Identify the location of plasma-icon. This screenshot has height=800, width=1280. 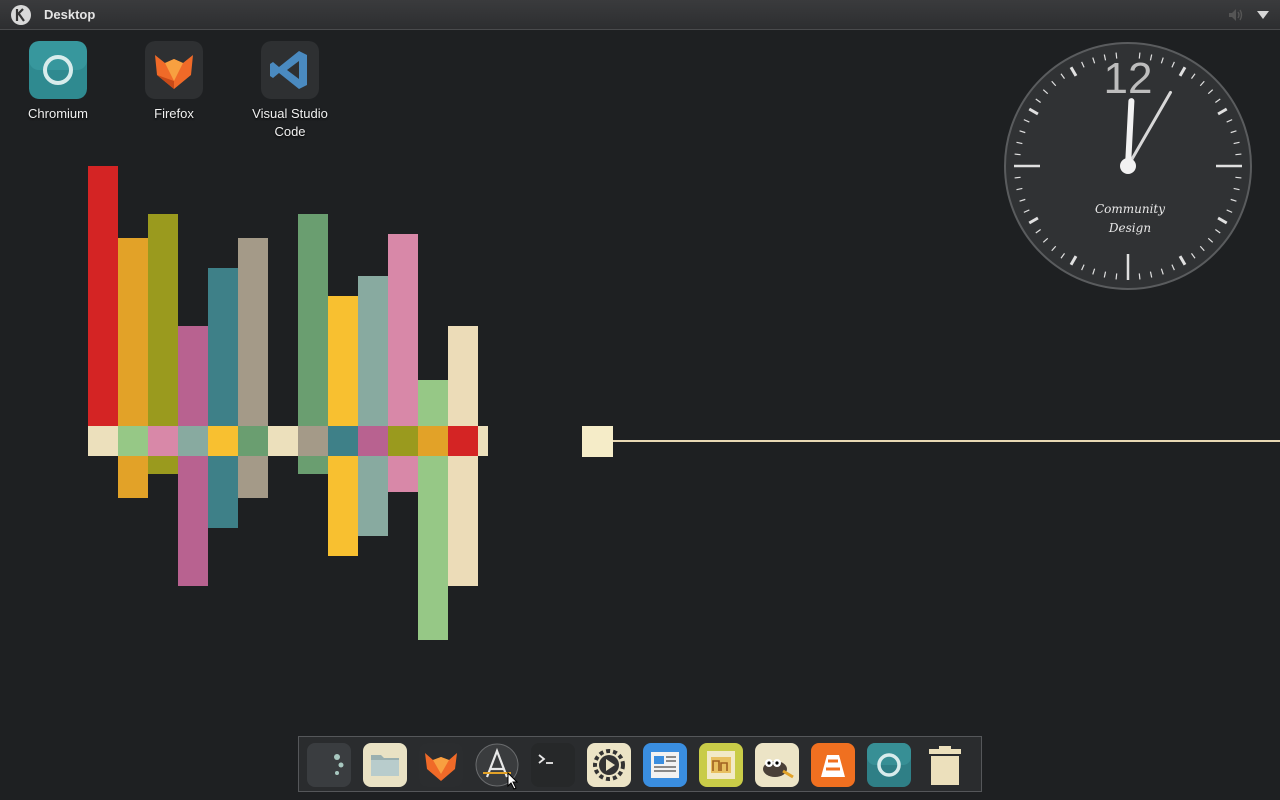
(329, 765).